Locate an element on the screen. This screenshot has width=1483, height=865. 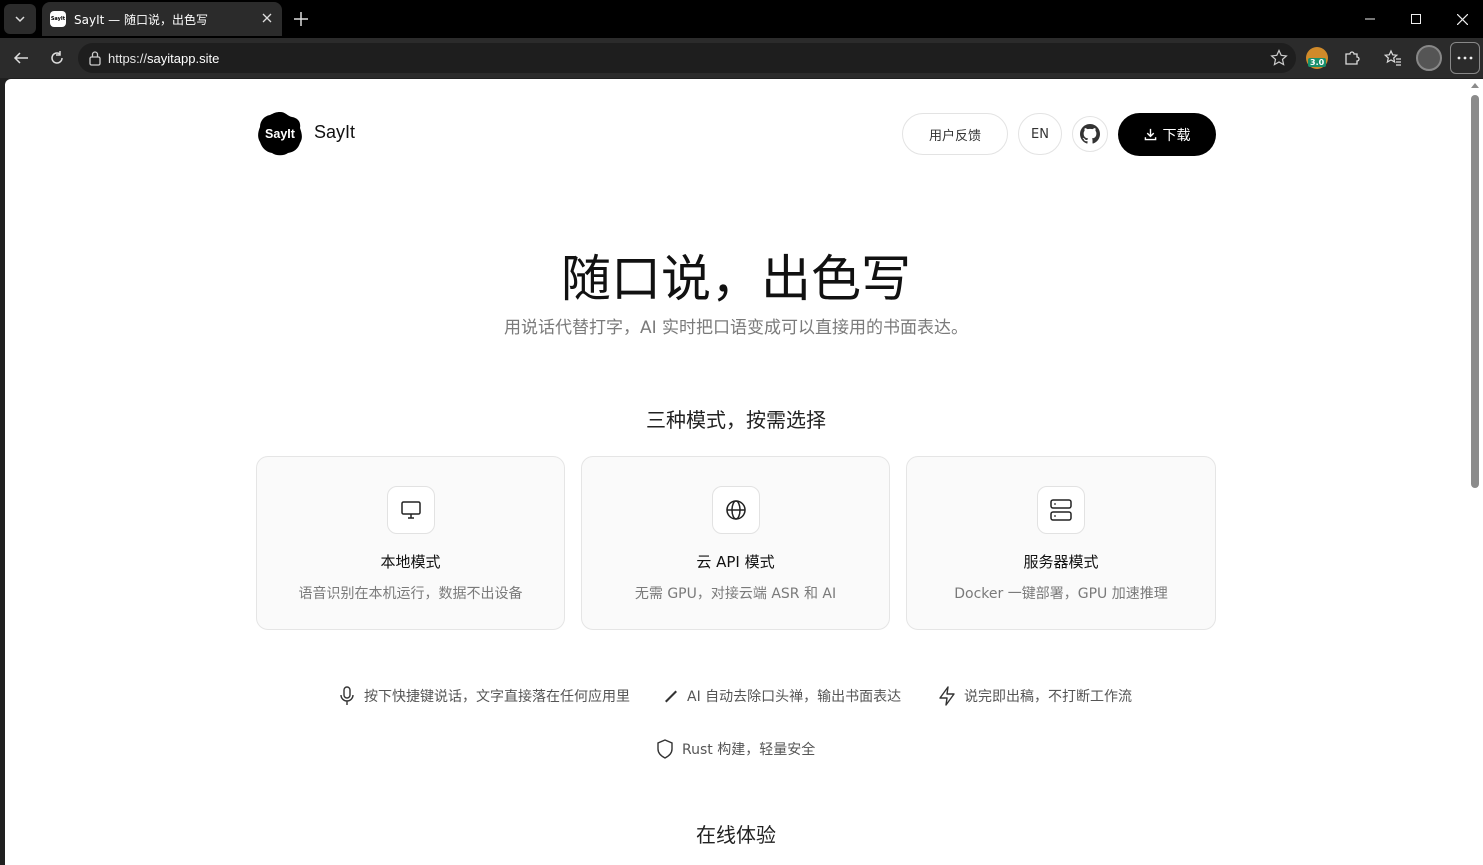
mode-card-cloud-api: 云 API 模式 无需 GPU，对接云端 ASR 和 AI is located at coordinates (735, 543).